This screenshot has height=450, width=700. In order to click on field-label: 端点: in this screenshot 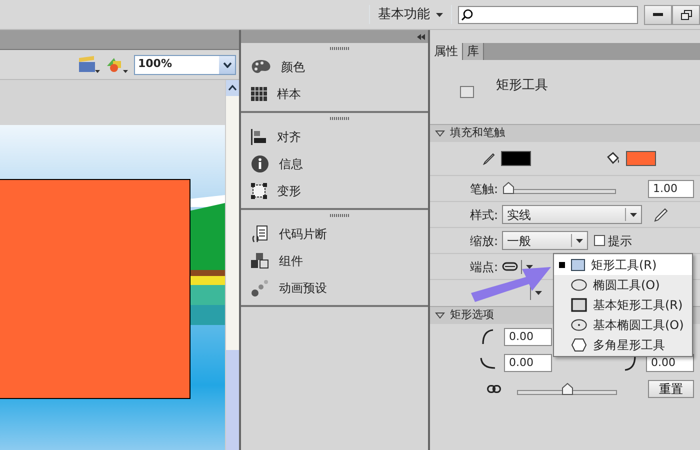, I will do `click(483, 267)`.